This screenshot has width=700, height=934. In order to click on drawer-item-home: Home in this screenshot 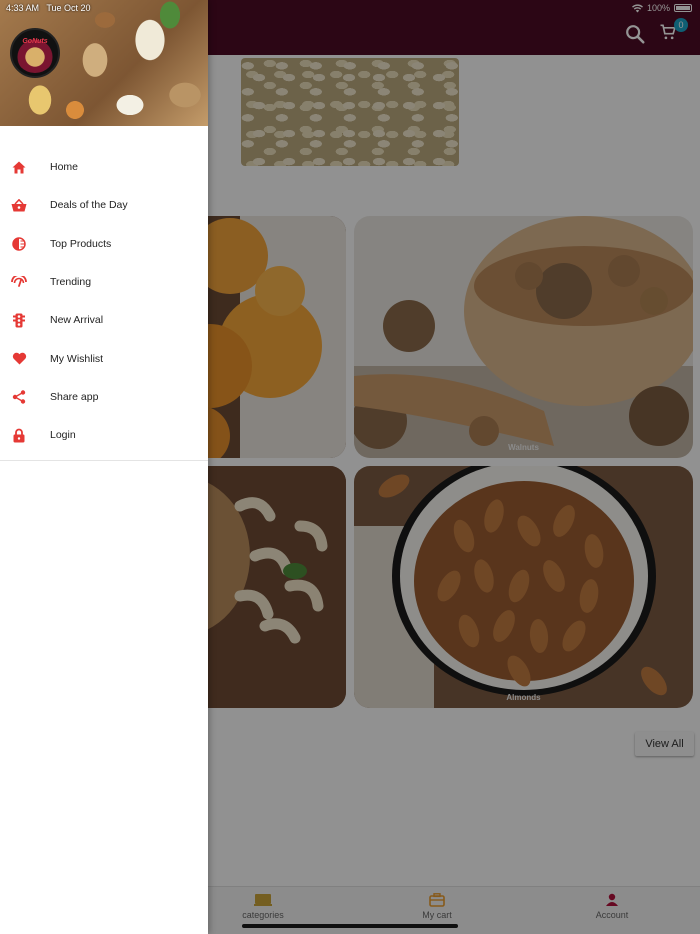, I will do `click(104, 167)`.